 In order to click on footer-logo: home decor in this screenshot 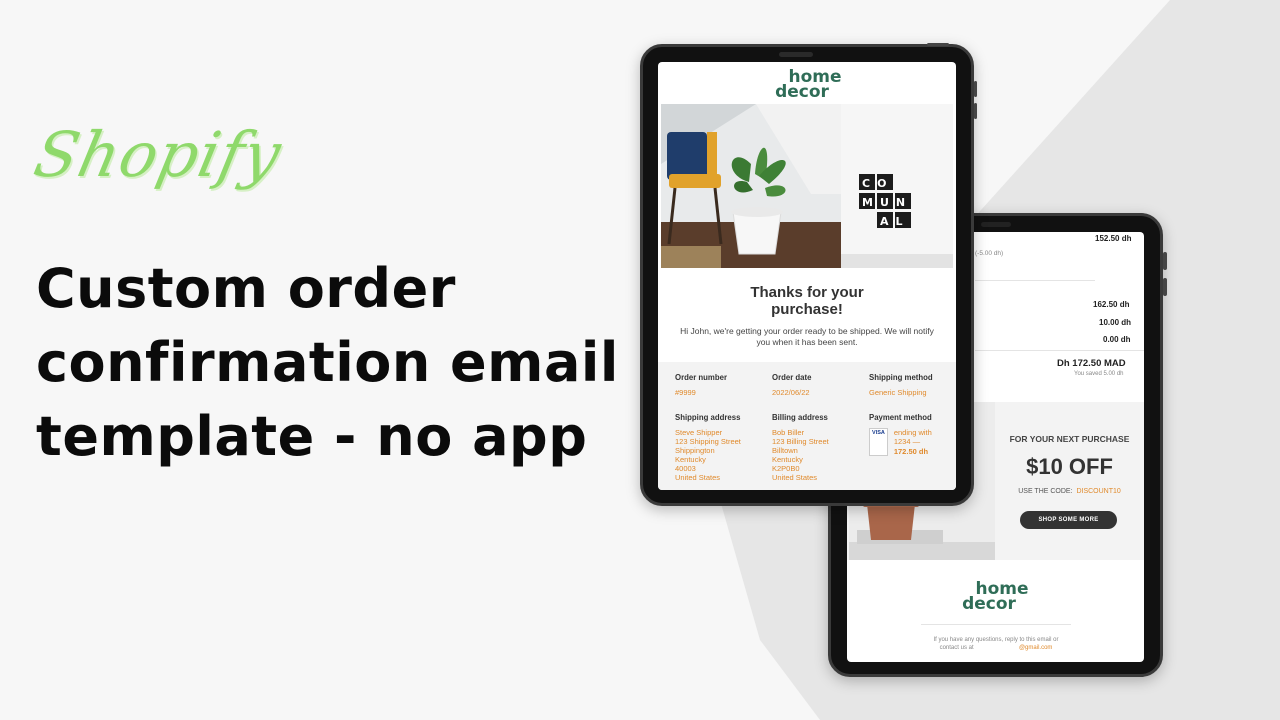, I will do `click(995, 597)`.